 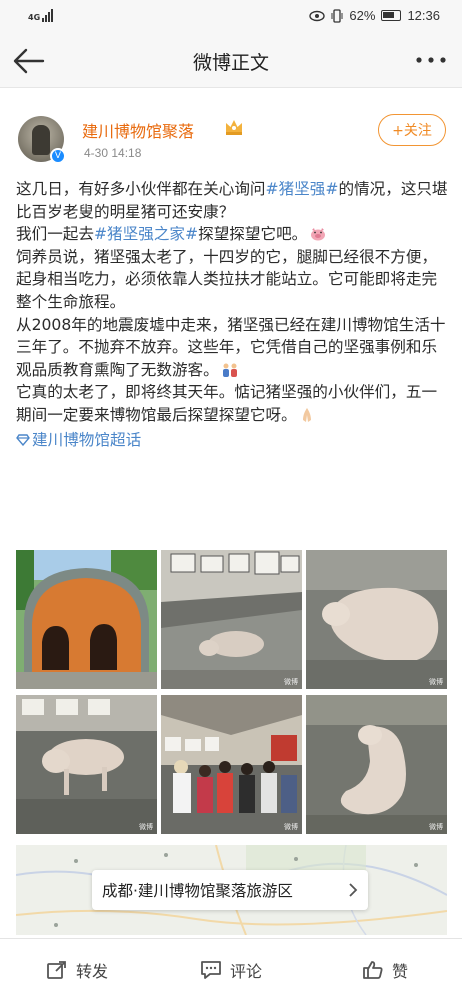 What do you see at coordinates (233, 234) in the screenshot?
I see `post-paragraph-2: 我们一起去#猪坚强之家#探望探望它吧。` at bounding box center [233, 234].